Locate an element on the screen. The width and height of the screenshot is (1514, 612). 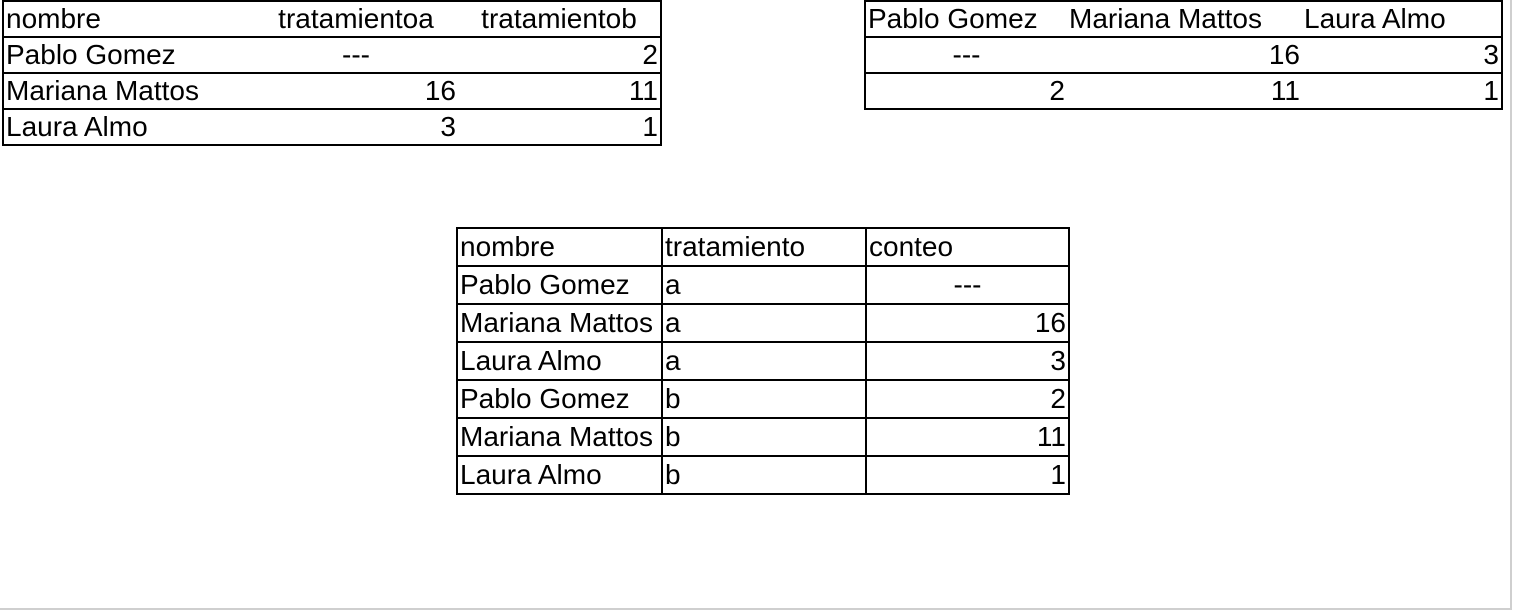
table-row: Mariana Mattos 16 11 is located at coordinates (332, 91).